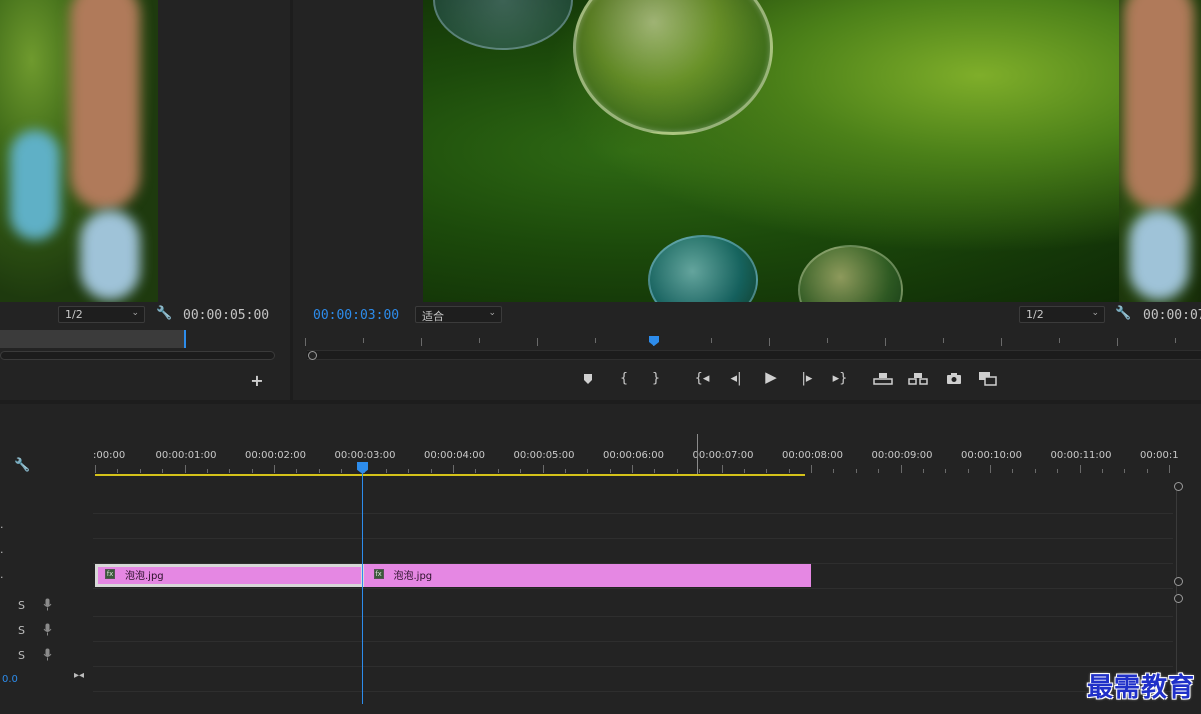 Image resolution: width=1201 pixels, height=714 pixels. What do you see at coordinates (850, 273) in the screenshot?
I see `small-bubble-bottom` at bounding box center [850, 273].